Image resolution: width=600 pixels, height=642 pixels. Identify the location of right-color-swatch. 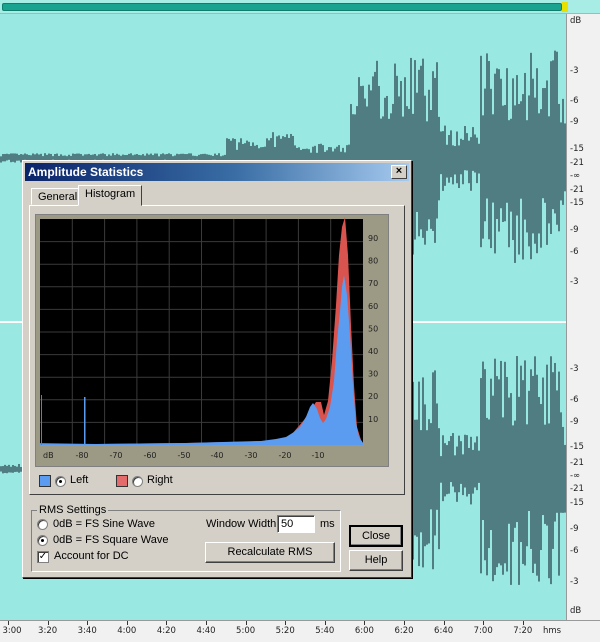
(122, 481).